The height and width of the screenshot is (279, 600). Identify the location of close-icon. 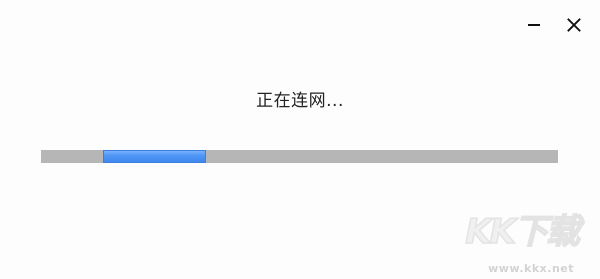
(574, 25).